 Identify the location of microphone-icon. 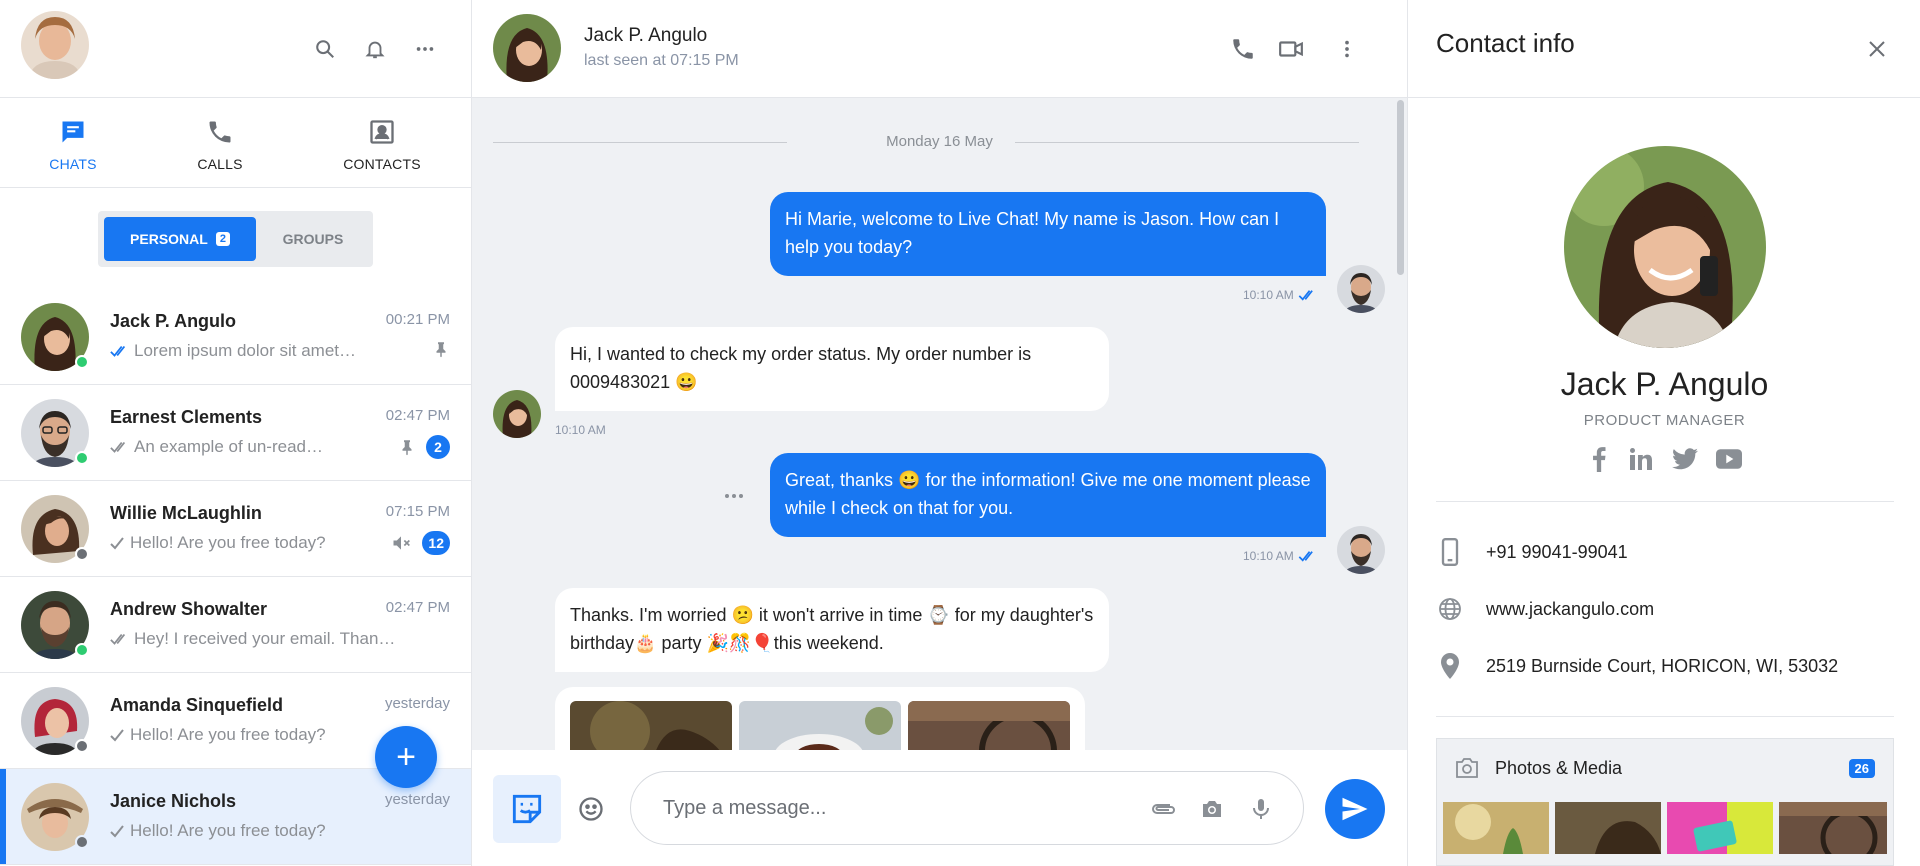
(1261, 809).